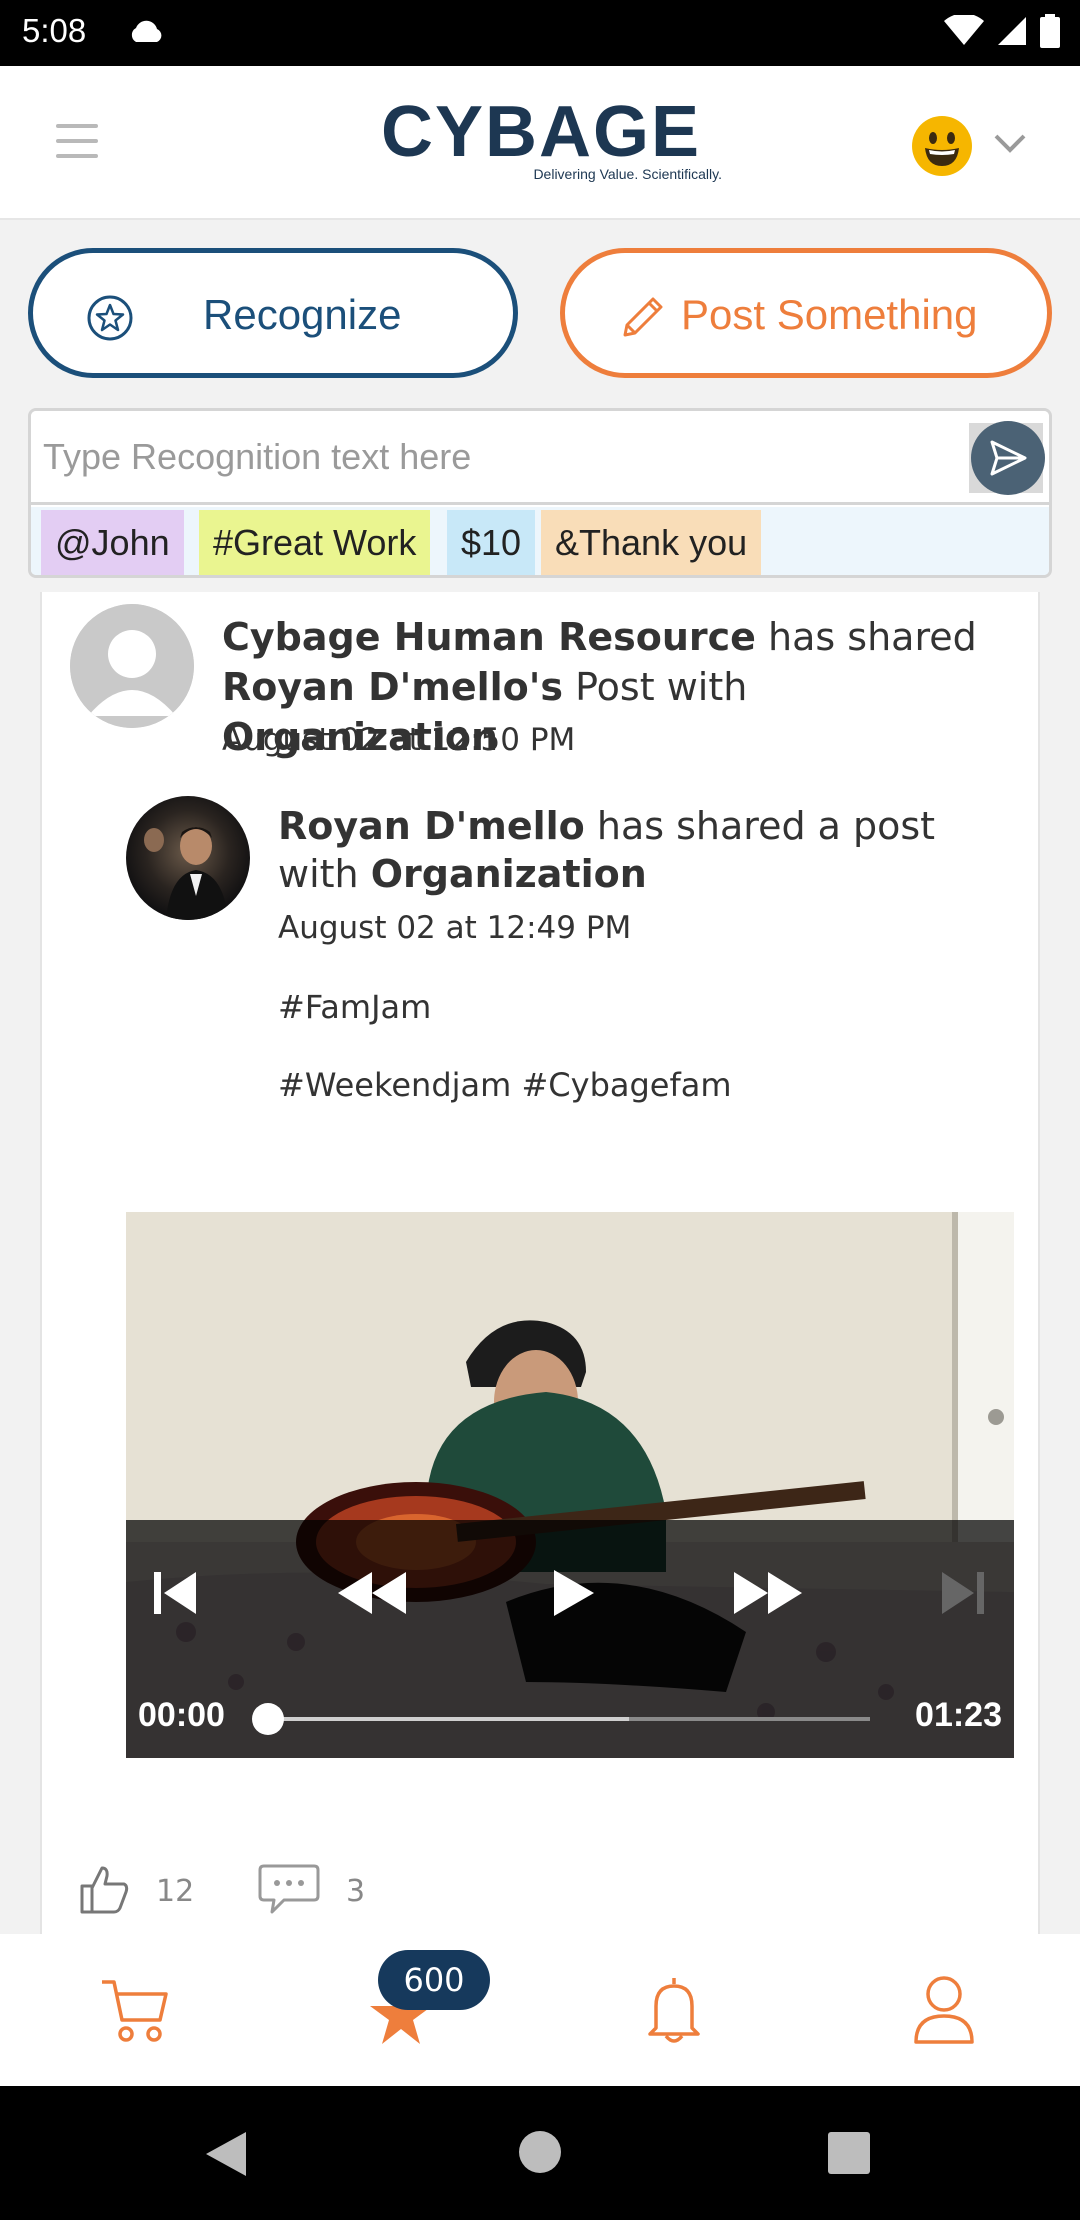 Image resolution: width=1080 pixels, height=2220 pixels. I want to click on play-icon, so click(573, 1593).